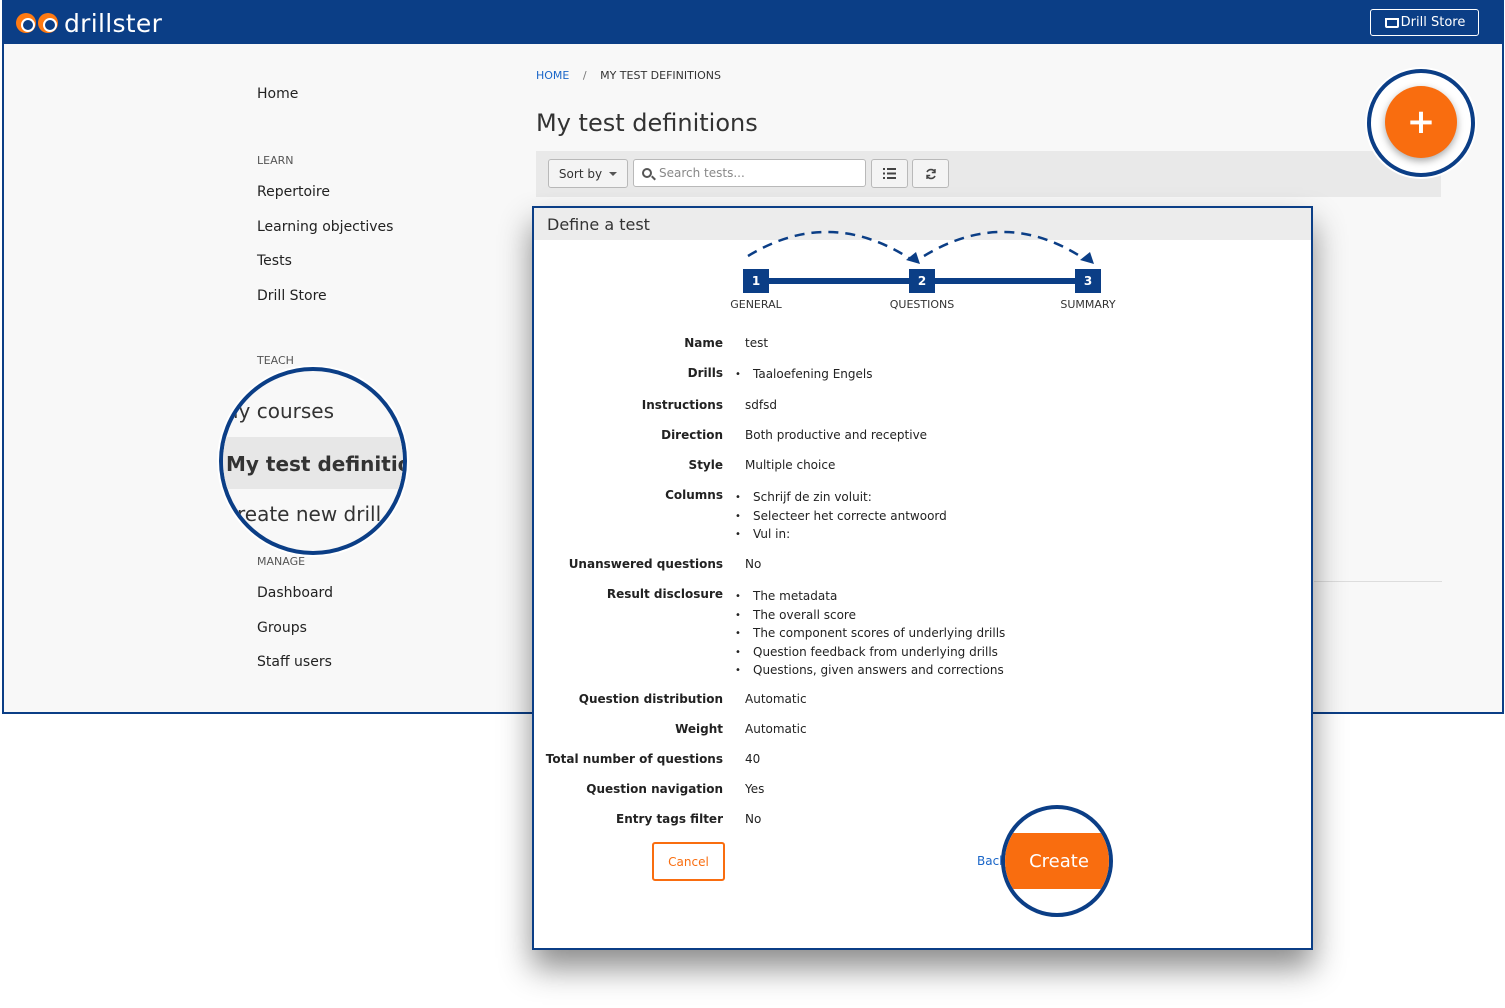  I want to click on entry-tags-label: Entry tags filter, so click(669, 819).